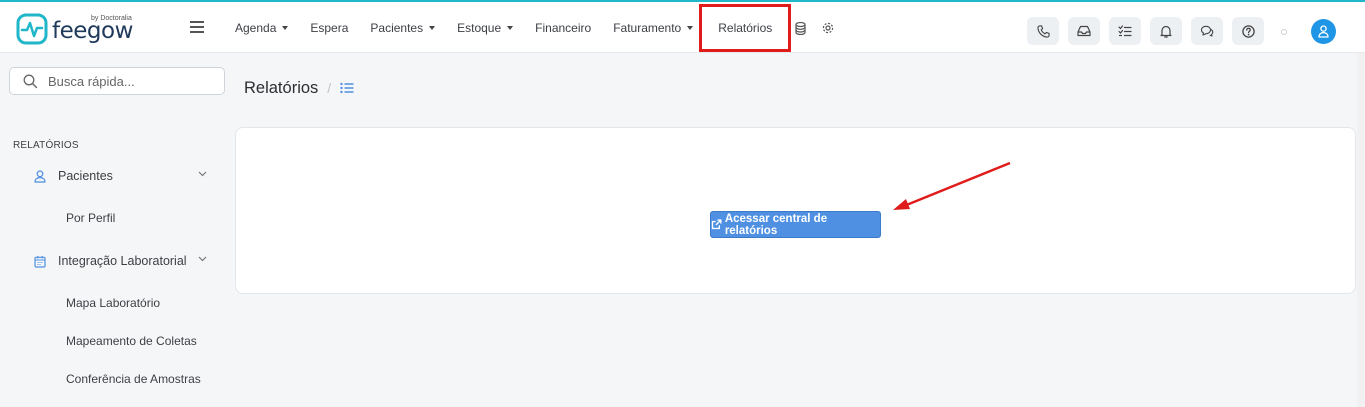 The height and width of the screenshot is (407, 1365). What do you see at coordinates (1361, 230) in the screenshot?
I see `page-scrollbar` at bounding box center [1361, 230].